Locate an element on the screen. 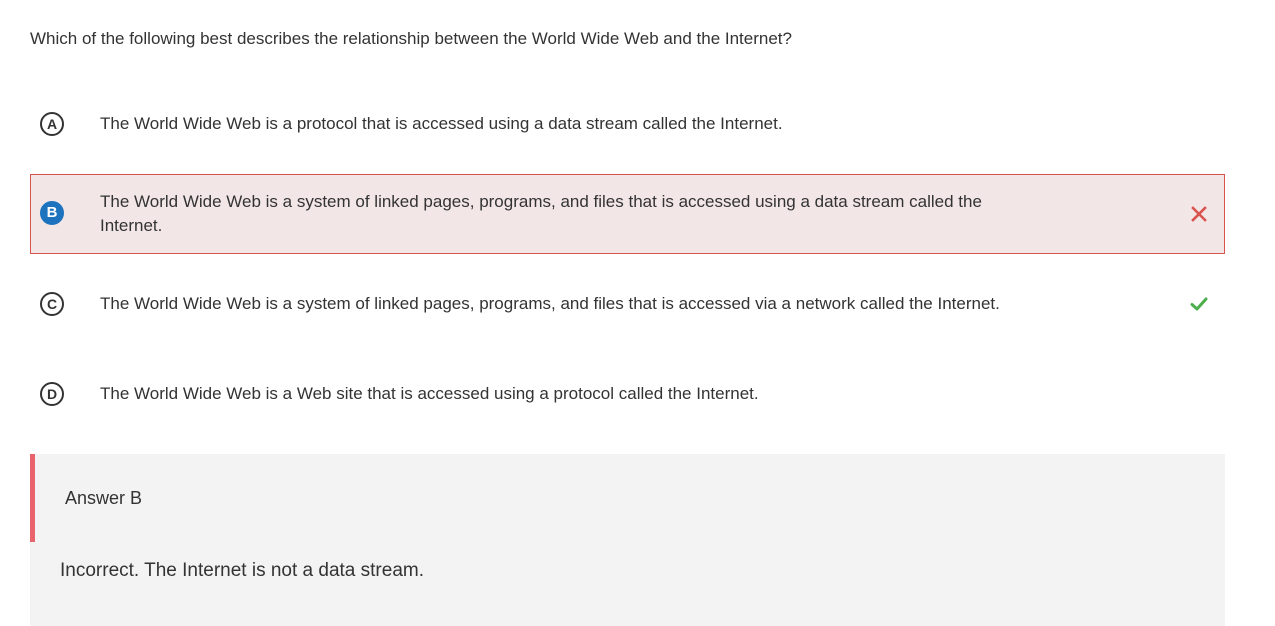  option-letter-badge: D is located at coordinates (52, 394).